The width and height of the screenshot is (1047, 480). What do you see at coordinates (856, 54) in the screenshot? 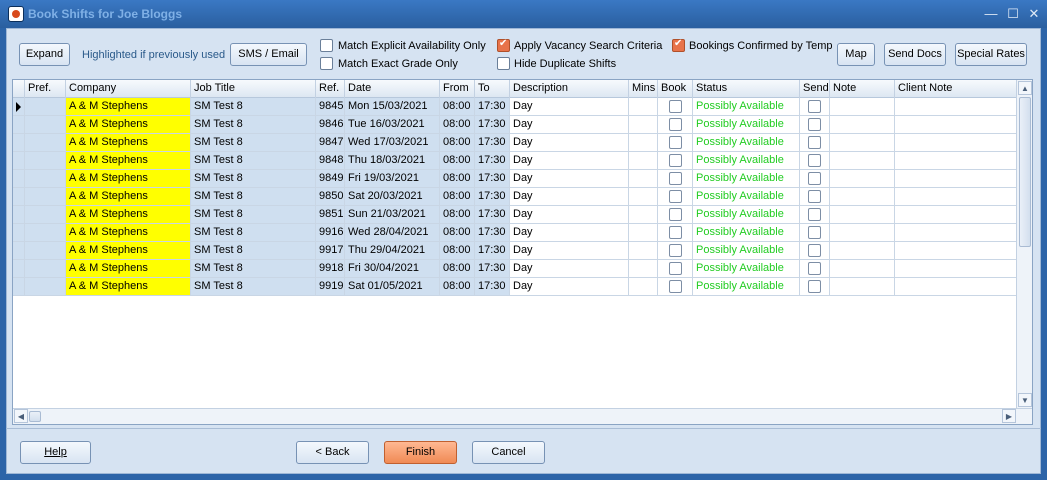
I see `map-button: Map` at bounding box center [856, 54].